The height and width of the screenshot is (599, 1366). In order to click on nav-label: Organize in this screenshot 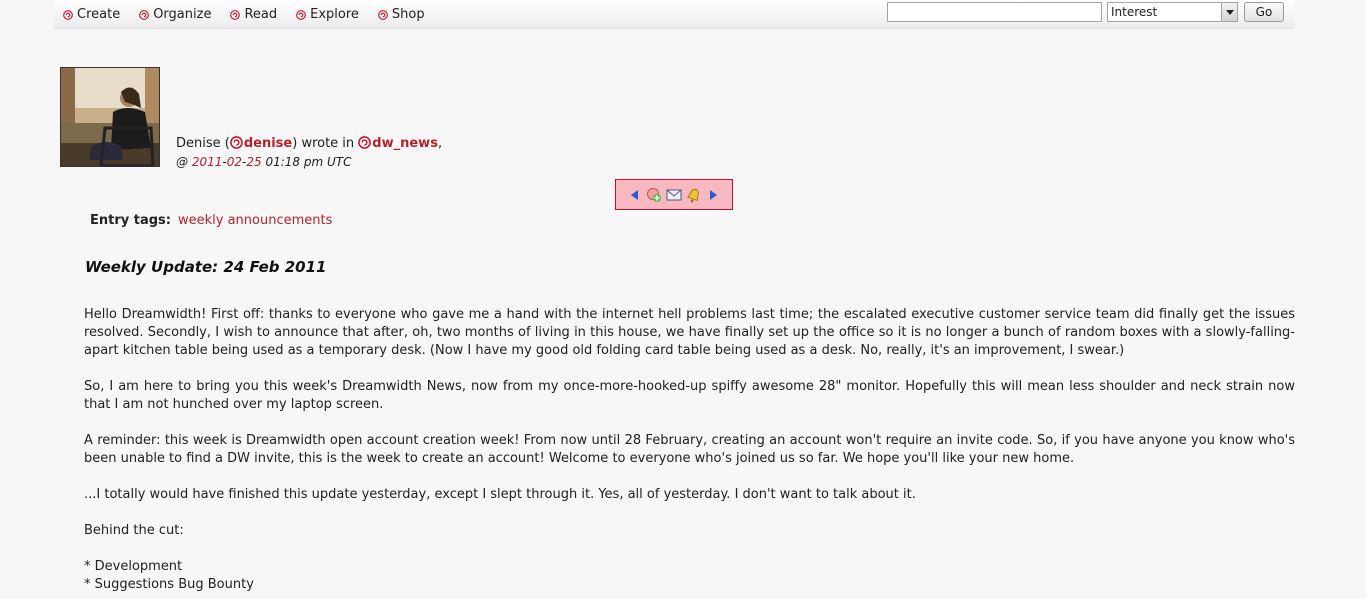, I will do `click(182, 14)`.